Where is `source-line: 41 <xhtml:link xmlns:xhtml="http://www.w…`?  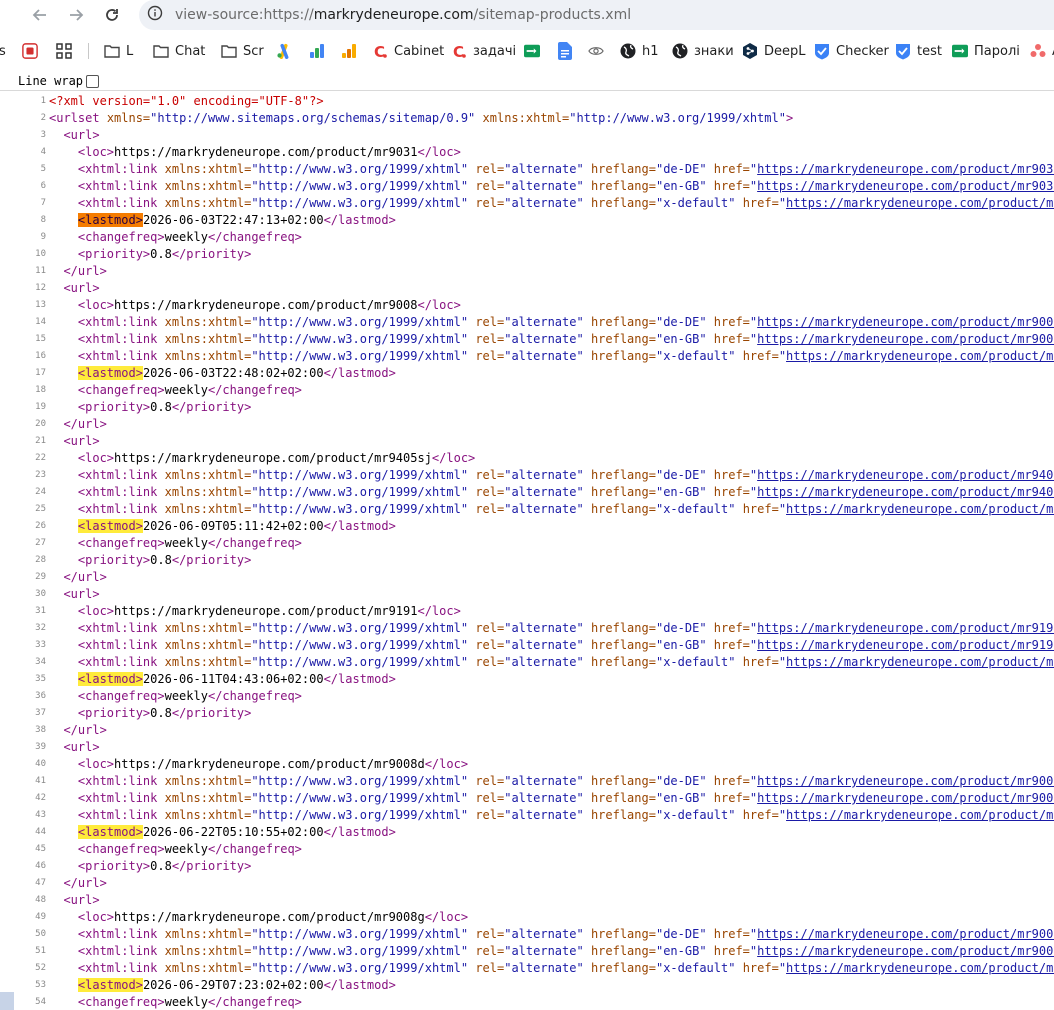 source-line: 41 <xhtml:link xmlns:xhtml="http://www.w… is located at coordinates (527, 781).